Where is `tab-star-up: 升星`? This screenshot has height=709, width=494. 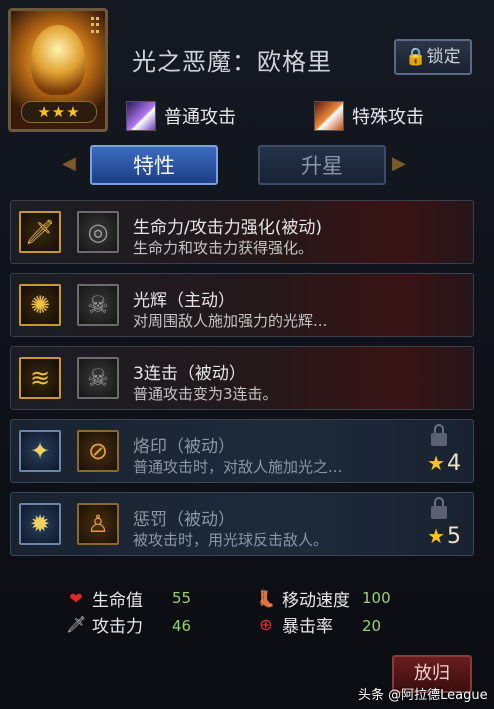
tab-star-up: 升星 is located at coordinates (322, 165).